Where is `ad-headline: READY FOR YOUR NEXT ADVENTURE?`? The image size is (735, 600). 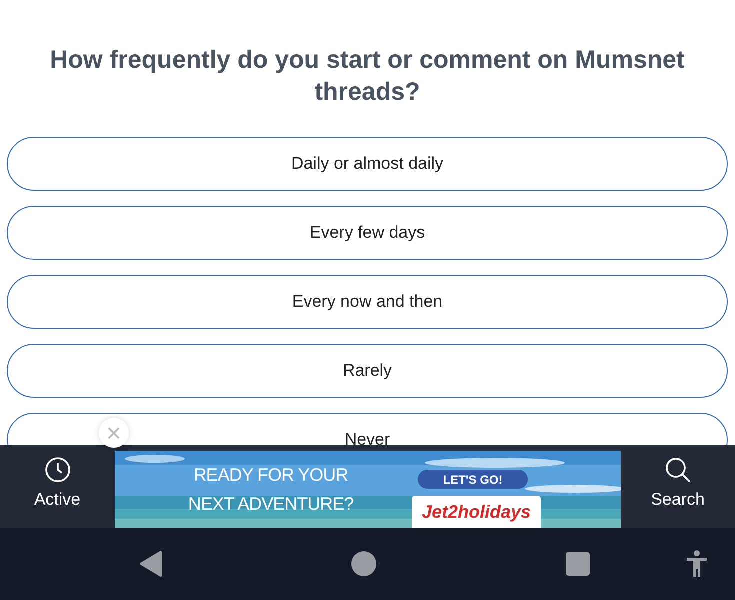
ad-headline: READY FOR YOUR NEXT ADVENTURE? is located at coordinates (271, 490).